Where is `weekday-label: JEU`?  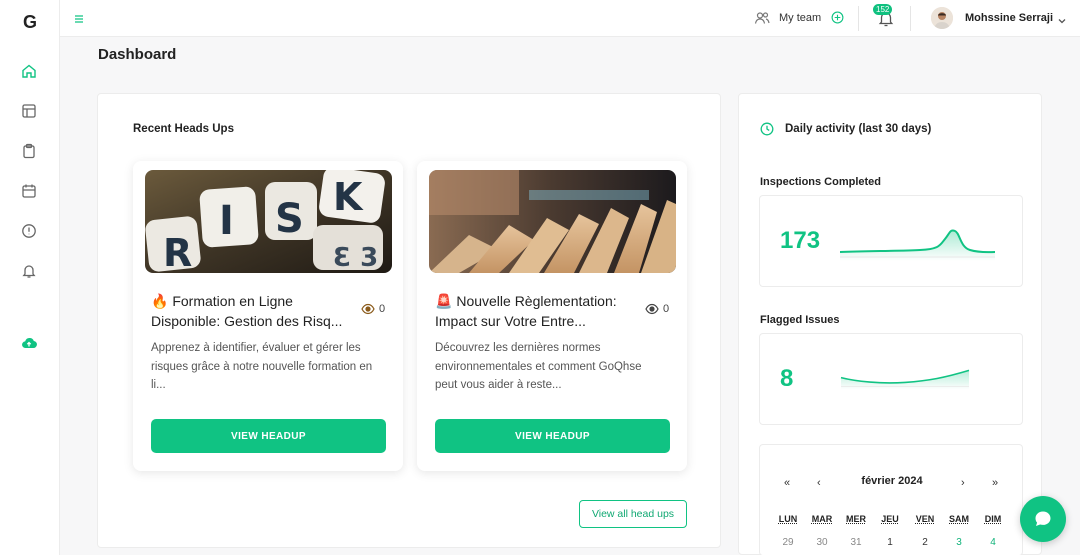
weekday-label: JEU is located at coordinates (890, 519).